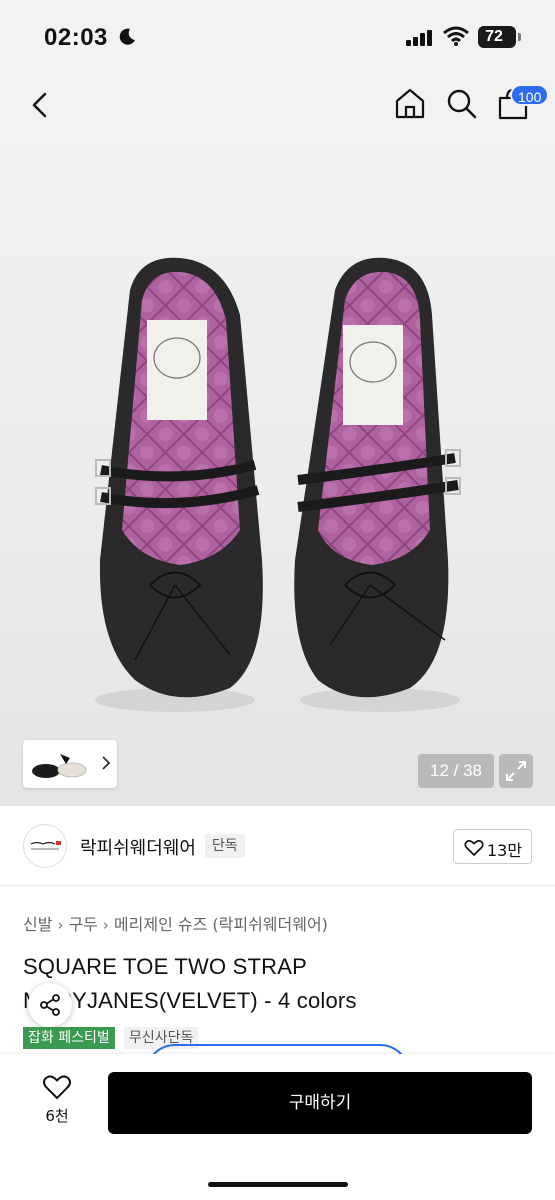 This screenshot has width=555, height=1200. What do you see at coordinates (59, 766) in the screenshot?
I see `thumbnail-image` at bounding box center [59, 766].